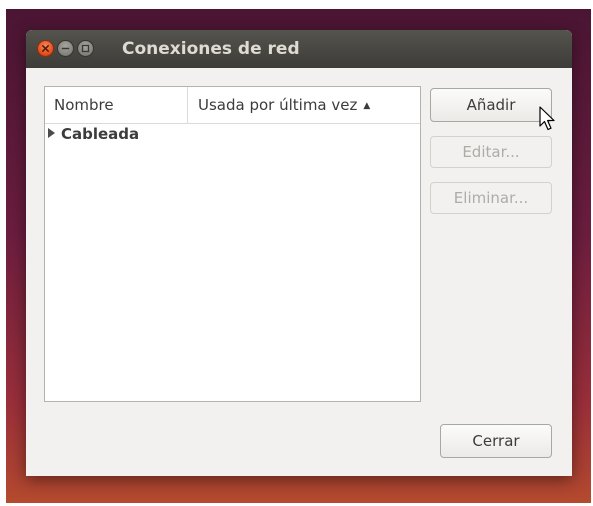 The image size is (593, 506). What do you see at coordinates (84, 105) in the screenshot?
I see `column-header-name-label: Nombre` at bounding box center [84, 105].